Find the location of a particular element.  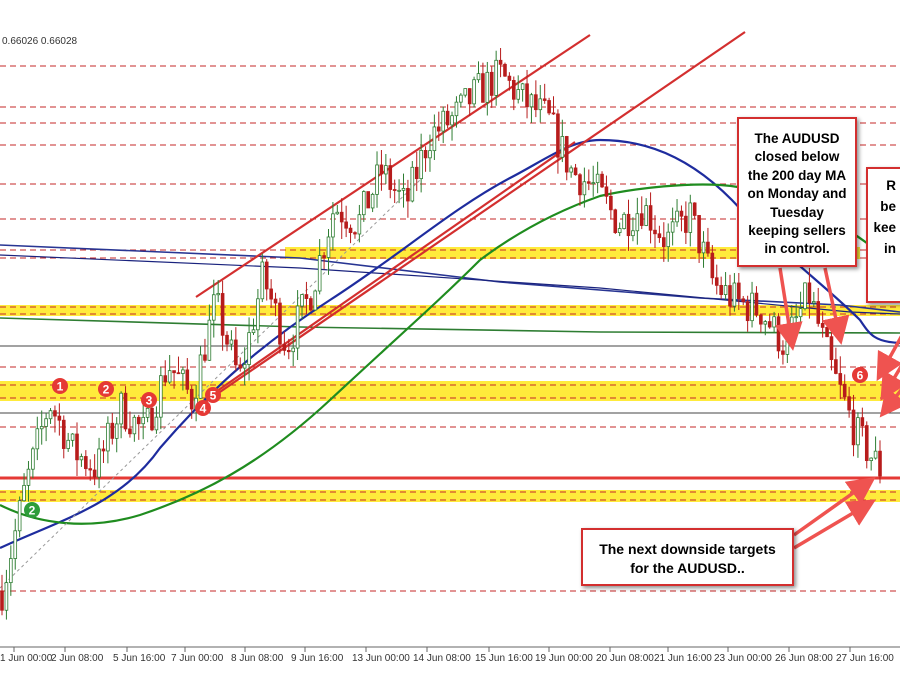

x-tick-label: 20 Jun 08:00 is located at coordinates (625, 658).